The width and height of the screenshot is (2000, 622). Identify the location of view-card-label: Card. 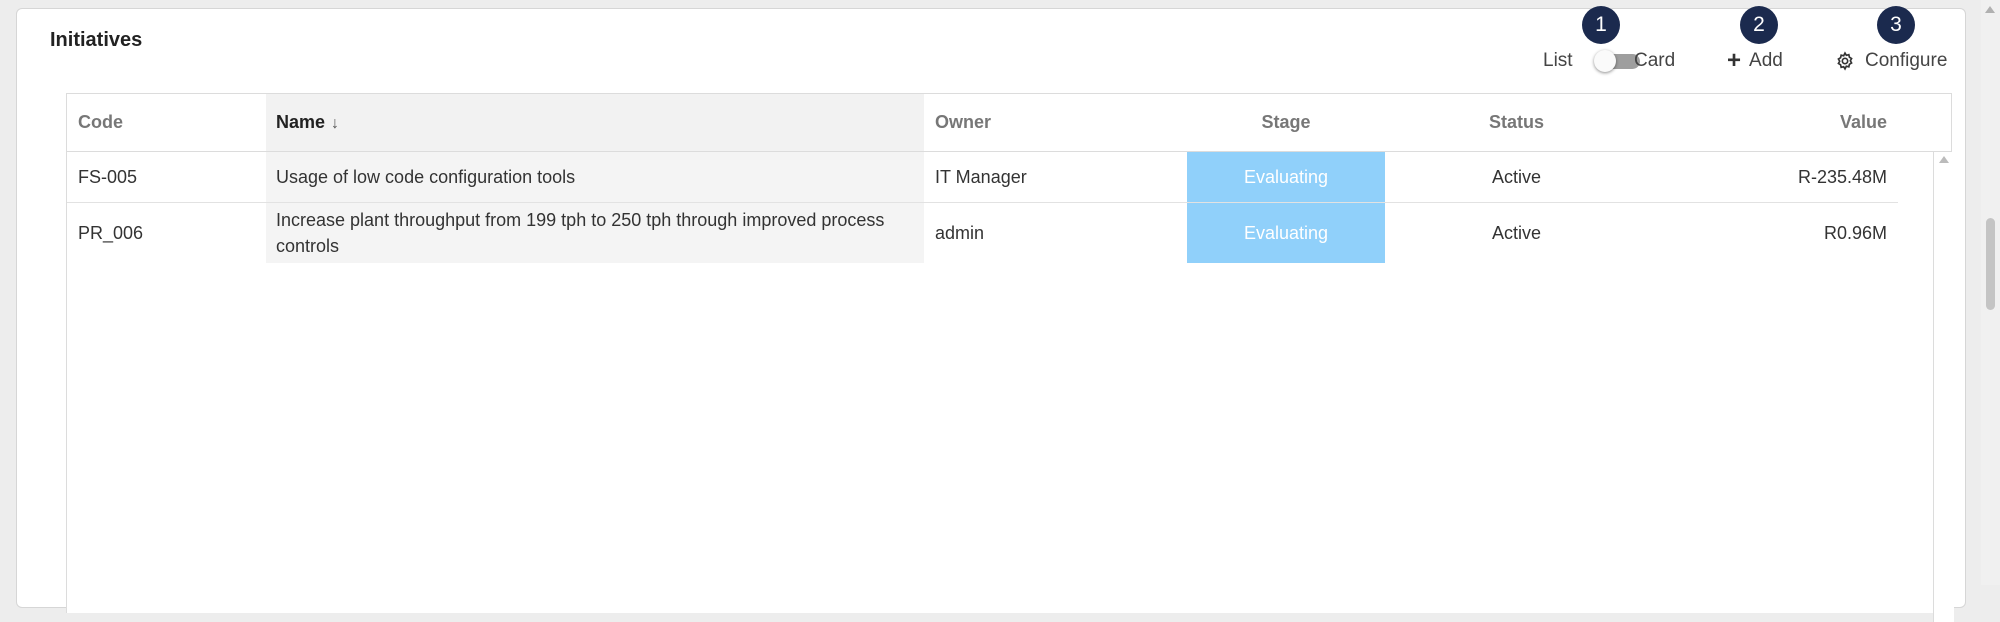
(1654, 61).